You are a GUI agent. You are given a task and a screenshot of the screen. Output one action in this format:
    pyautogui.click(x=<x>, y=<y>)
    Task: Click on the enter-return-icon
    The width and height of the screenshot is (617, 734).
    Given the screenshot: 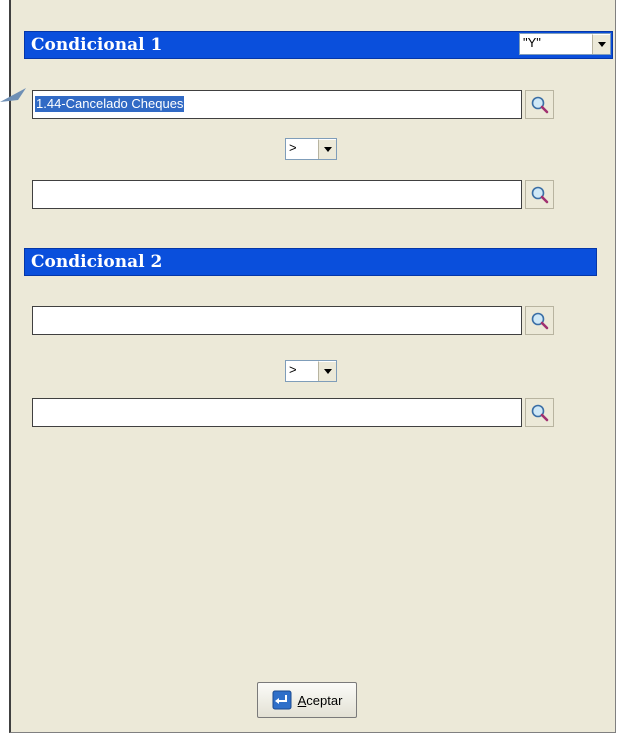 What is the action you would take?
    pyautogui.click(x=282, y=700)
    